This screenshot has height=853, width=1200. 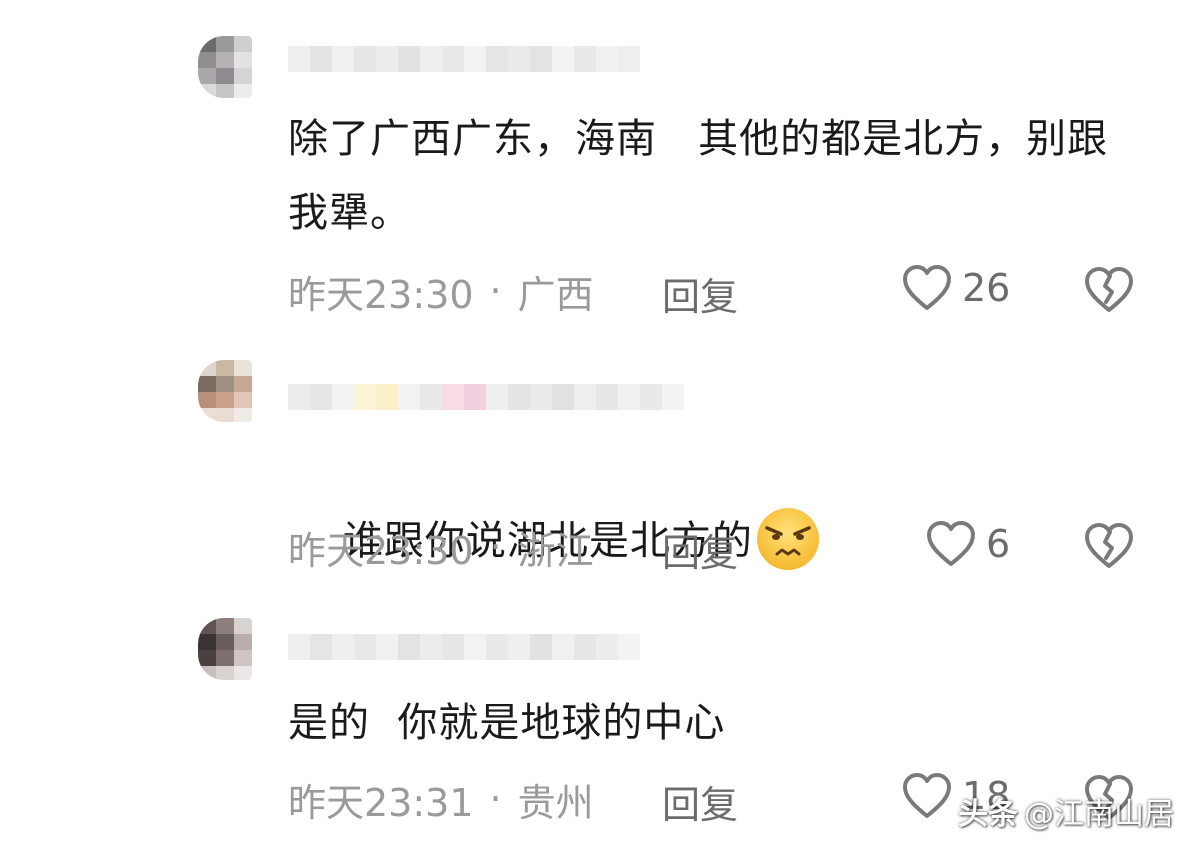 What do you see at coordinates (956, 288) in the screenshot?
I see `like-button: 26` at bounding box center [956, 288].